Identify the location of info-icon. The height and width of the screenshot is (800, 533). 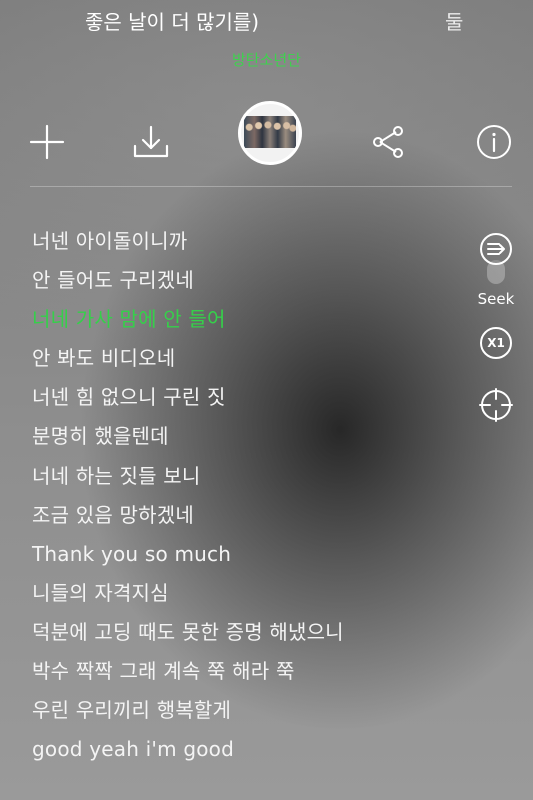
(494, 142).